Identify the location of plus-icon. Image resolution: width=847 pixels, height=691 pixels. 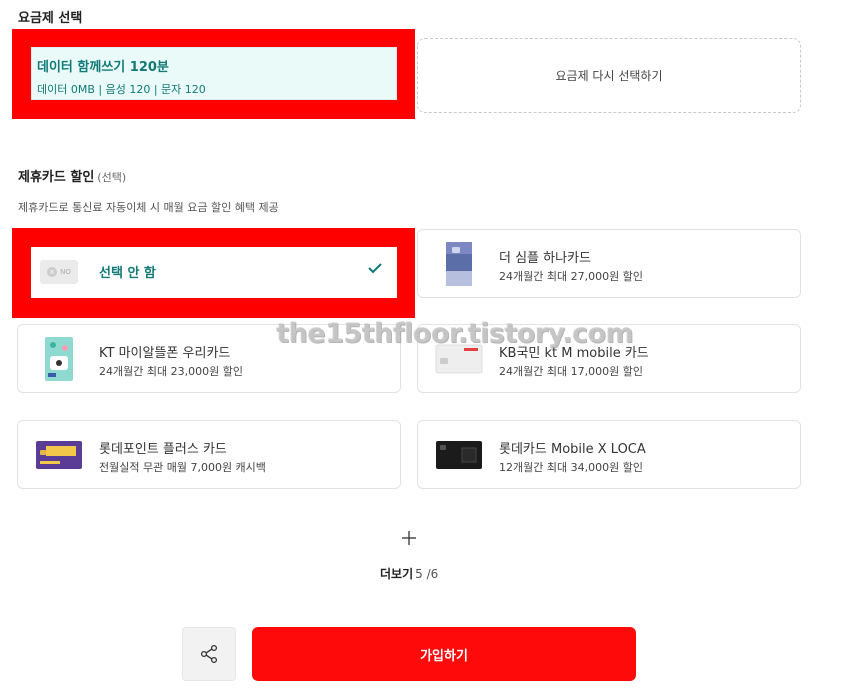
(409, 538).